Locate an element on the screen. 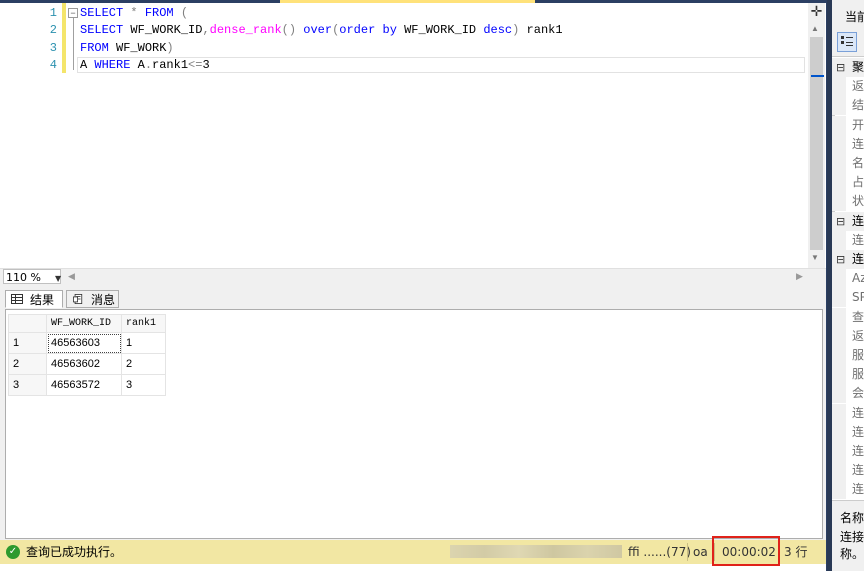 The width and height of the screenshot is (864, 571). properties-title: 当前 is located at coordinates (854, 17).